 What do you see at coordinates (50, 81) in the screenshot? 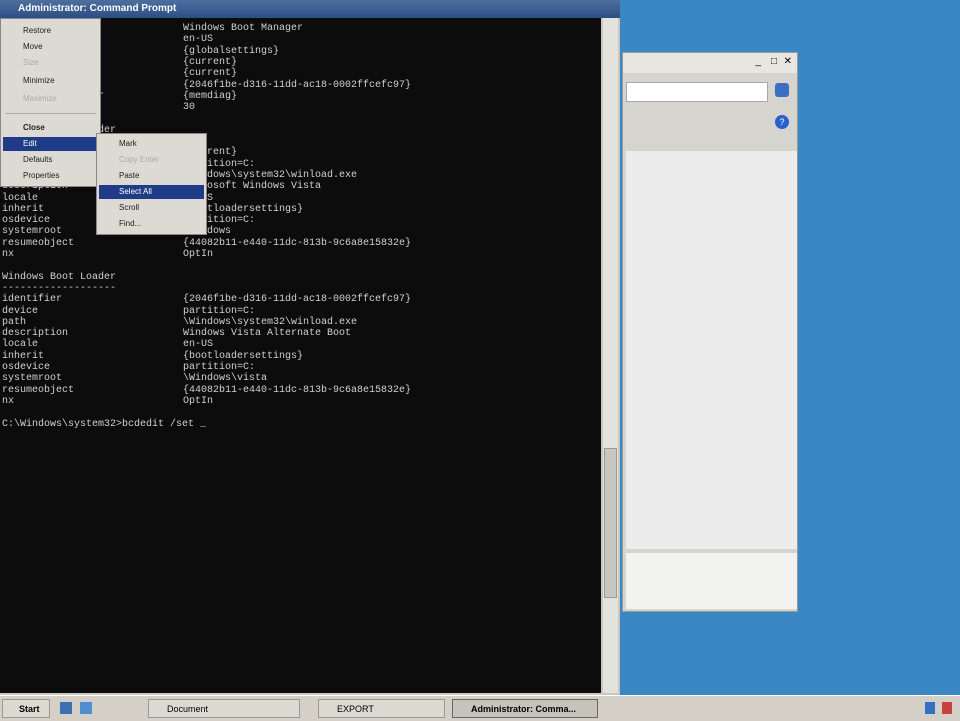
I see `menu-item-minimize: Minimize` at bounding box center [50, 81].